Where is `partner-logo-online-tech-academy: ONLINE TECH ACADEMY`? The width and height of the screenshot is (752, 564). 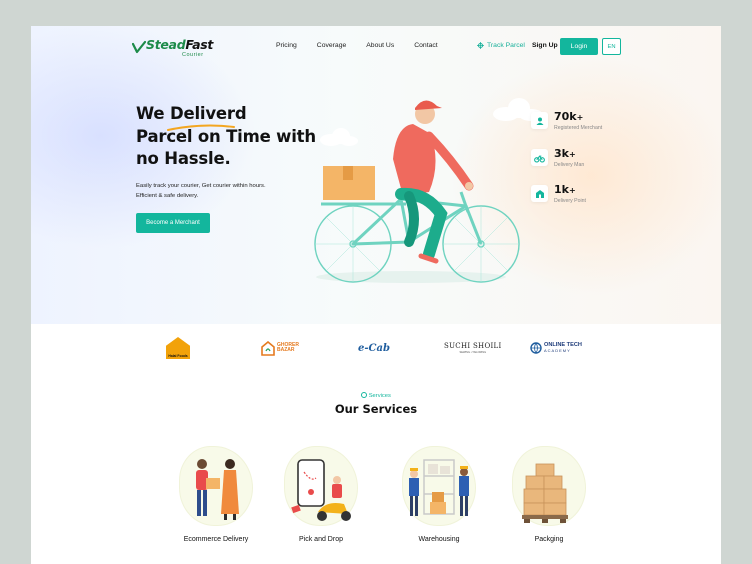
partner-logo-online-tech-academy: ONLINE TECH ACADEMY is located at coordinates (556, 348).